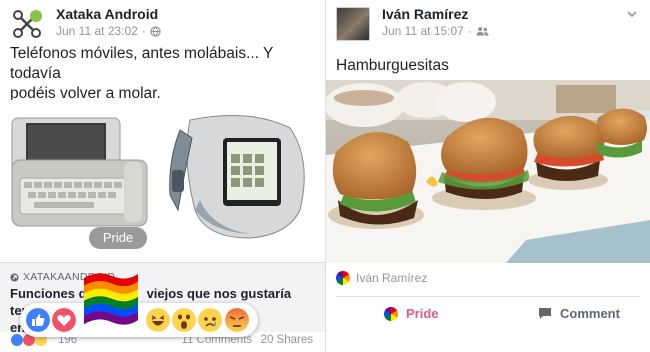 This screenshot has width=650, height=352. I want to click on link-source-icon, so click(14, 277).